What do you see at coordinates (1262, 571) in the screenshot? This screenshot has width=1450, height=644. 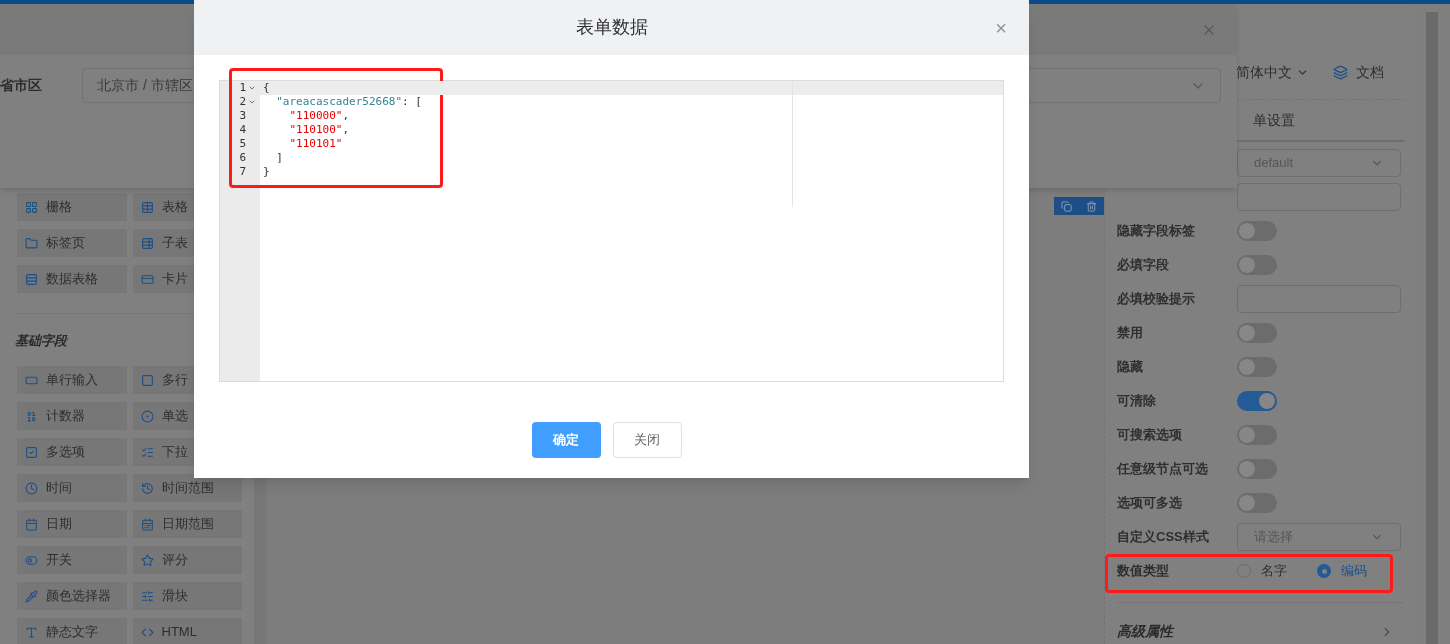 I see `radio-option: 名字` at bounding box center [1262, 571].